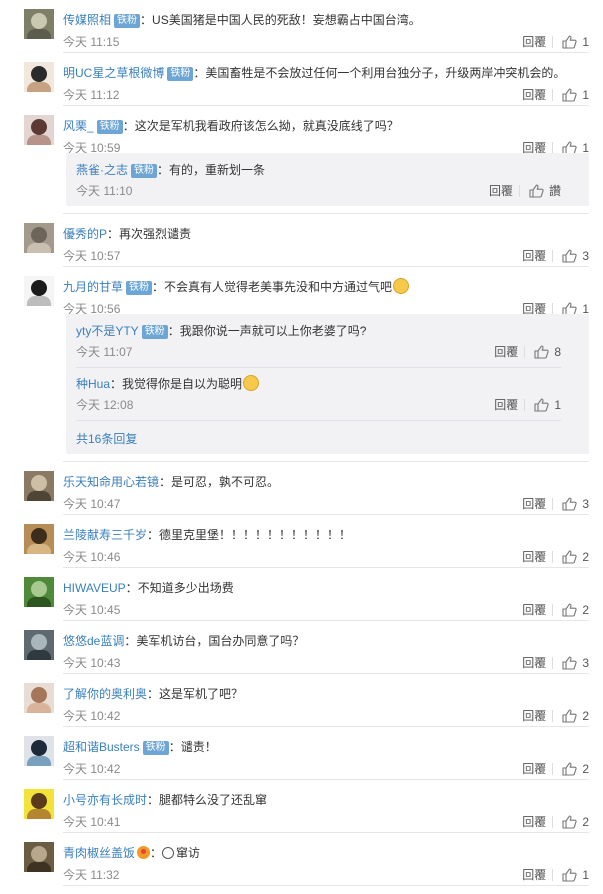 This screenshot has width=603, height=894. I want to click on username-link: 乐天知命用心若镜, so click(111, 482).